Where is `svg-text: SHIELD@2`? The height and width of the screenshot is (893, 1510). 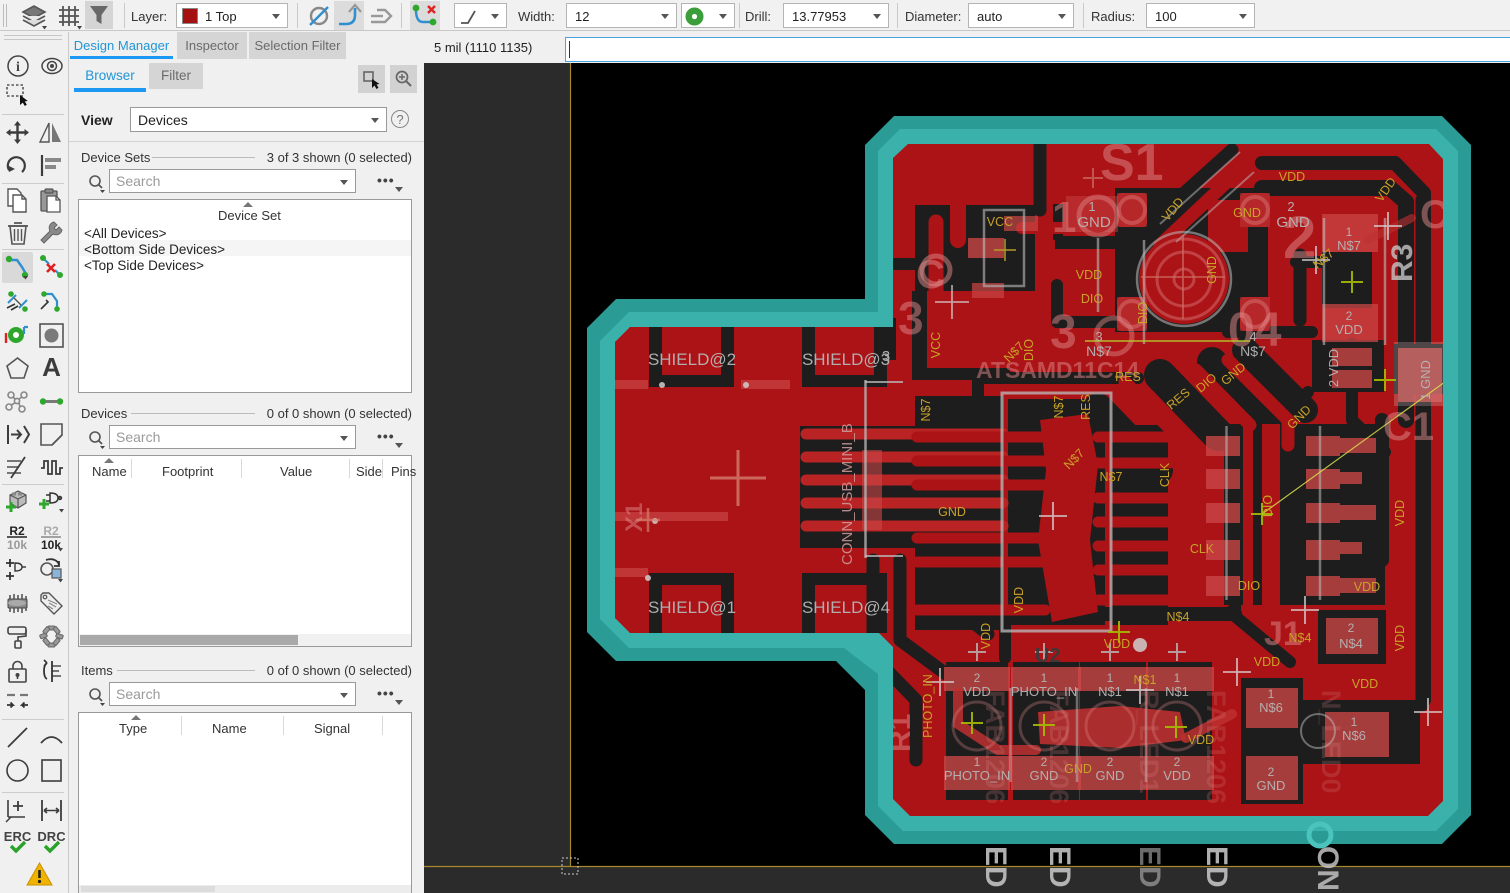
svg-text: SHIELD@2 is located at coordinates (692, 359).